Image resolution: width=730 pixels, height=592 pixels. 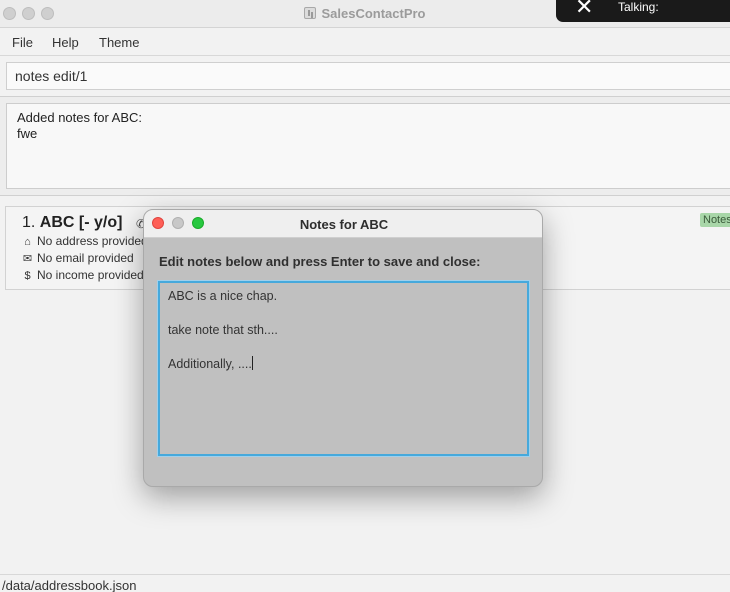 I want to click on result-text-area: Added notes for ABC: fwe, so click(x=368, y=146).